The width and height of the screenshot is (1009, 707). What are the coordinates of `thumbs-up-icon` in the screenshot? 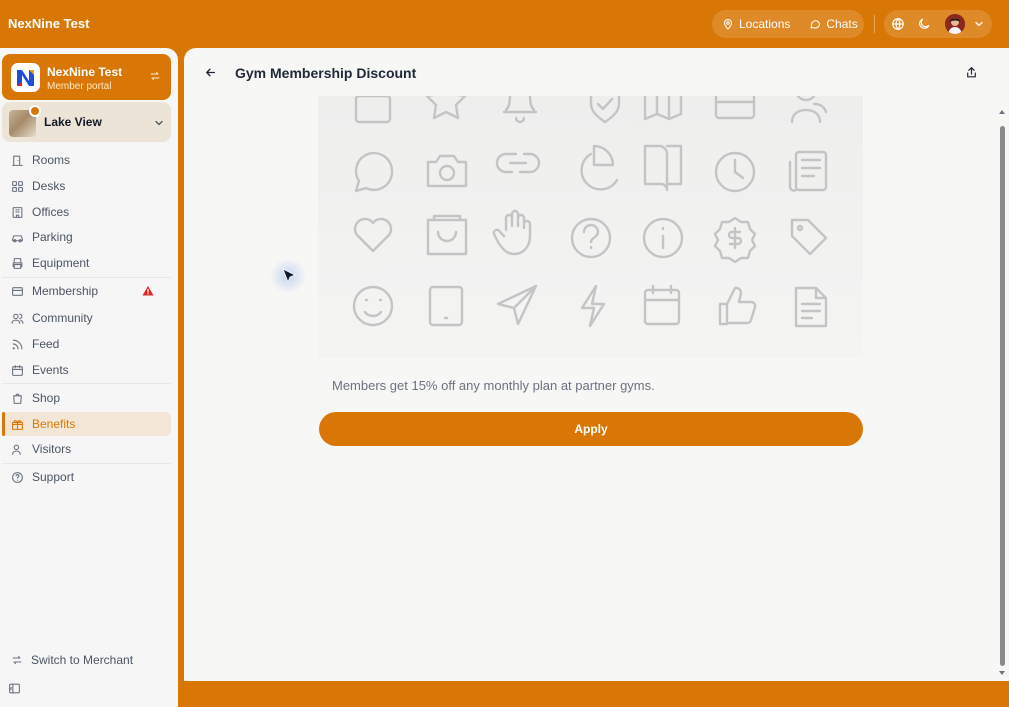 It's located at (737, 306).